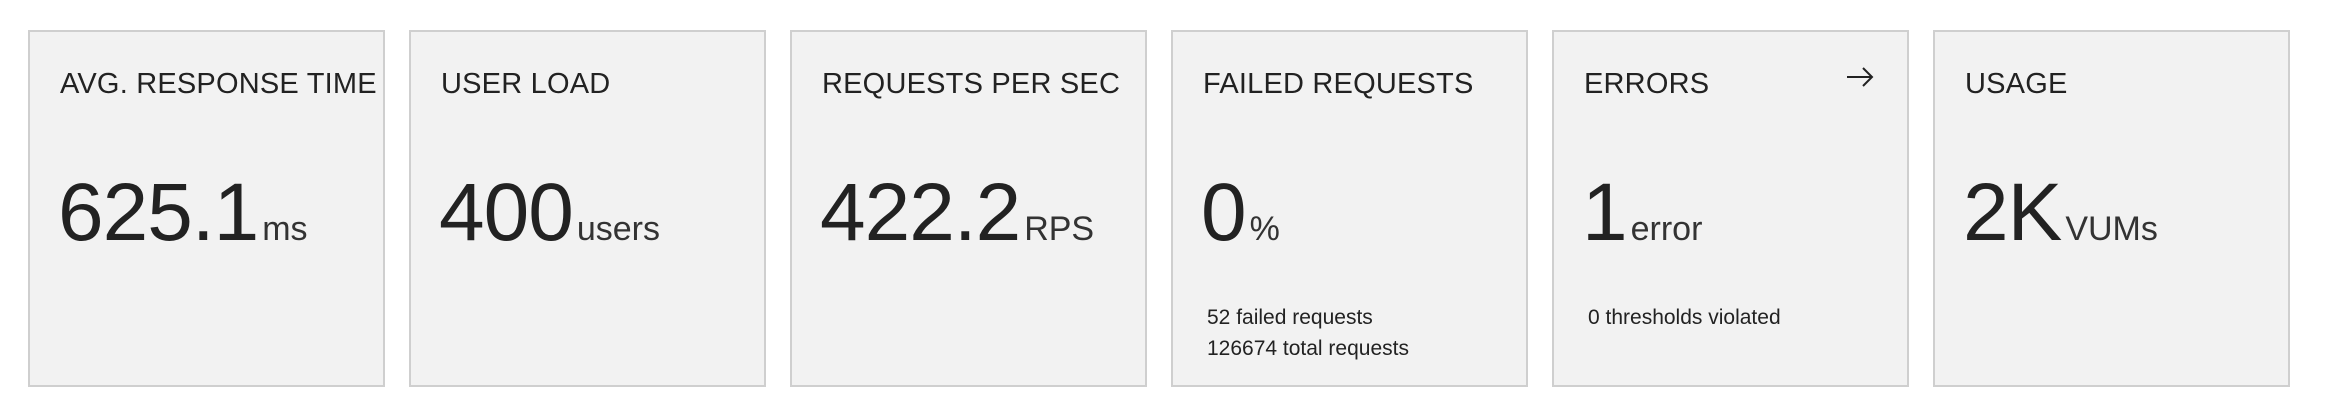 The height and width of the screenshot is (402, 2326). Describe the element at coordinates (1224, 212) in the screenshot. I see `metric-value: 0` at that location.